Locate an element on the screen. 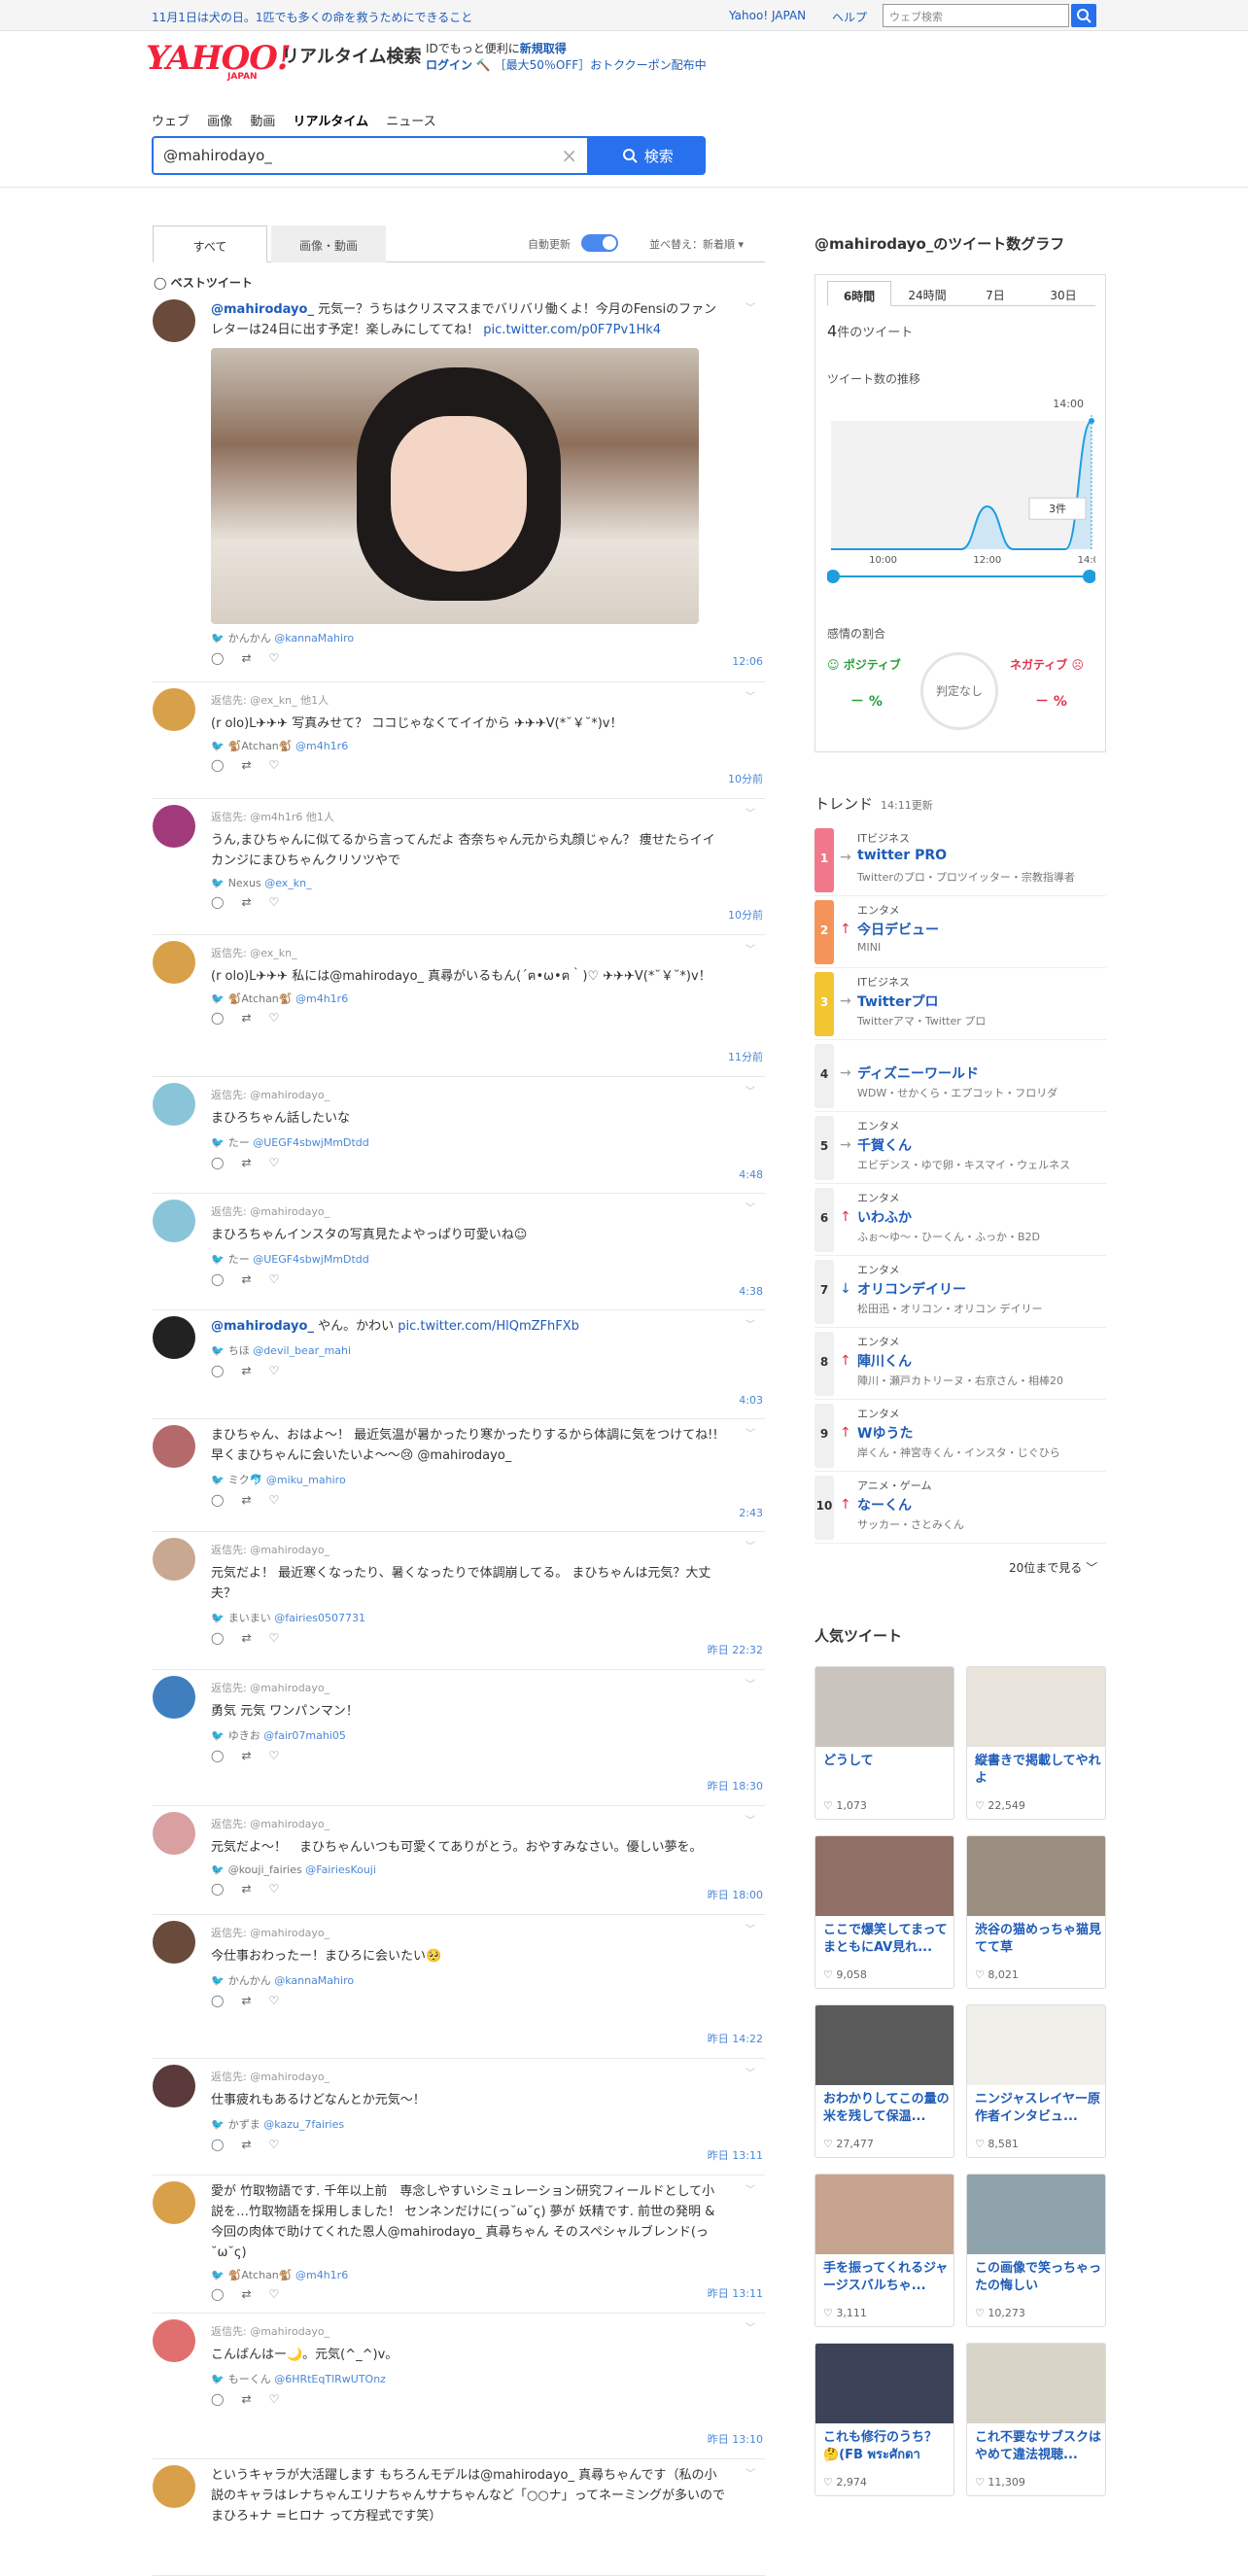  nav-realtime: リアルタイム is located at coordinates (330, 122).